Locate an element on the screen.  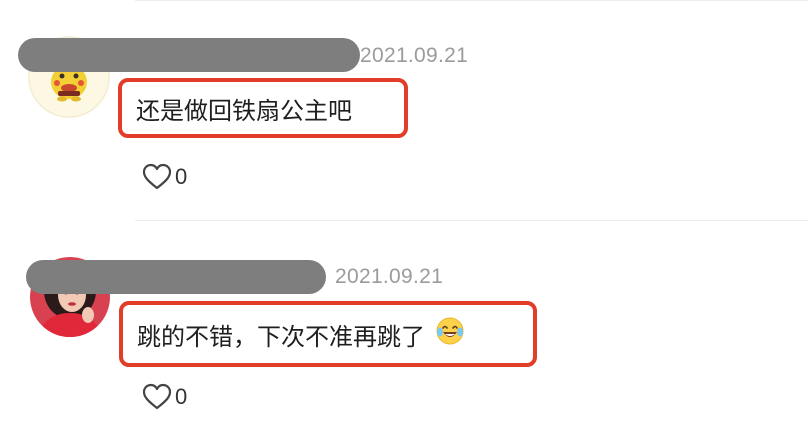
laughing-tears-emoji-icon is located at coordinates (450, 334).